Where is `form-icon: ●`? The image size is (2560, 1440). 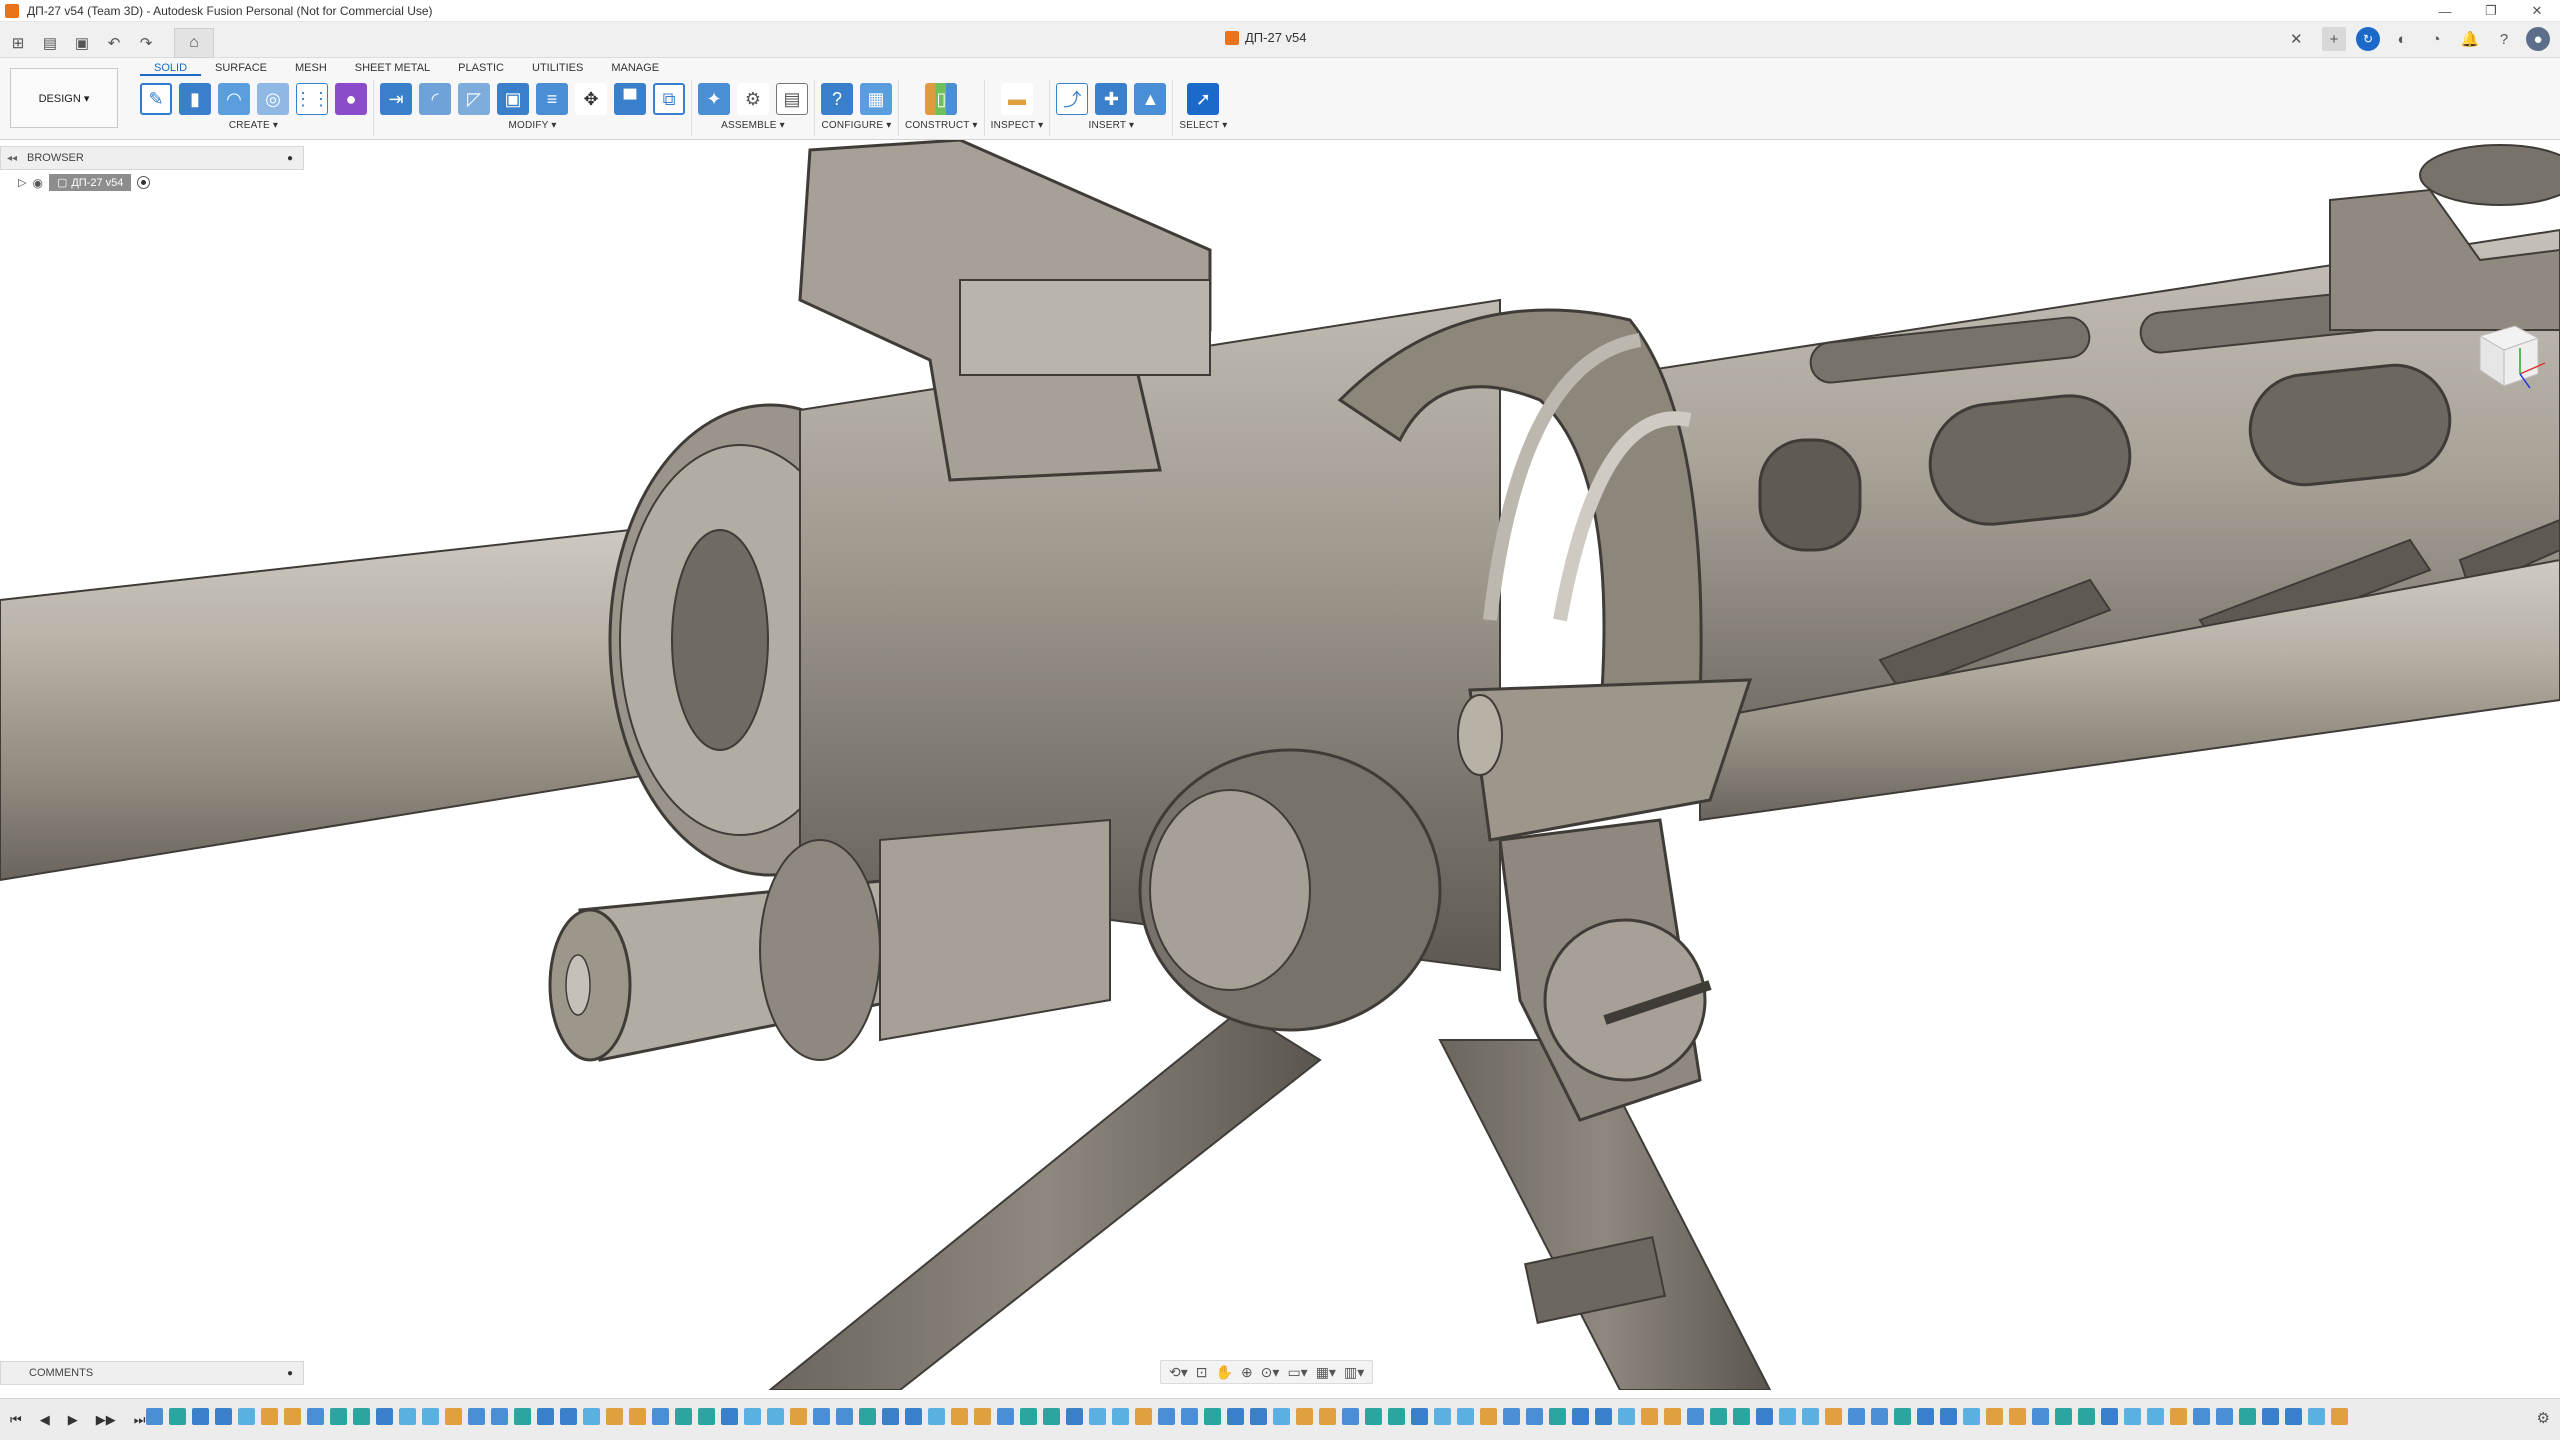
form-icon: ● is located at coordinates (351, 99).